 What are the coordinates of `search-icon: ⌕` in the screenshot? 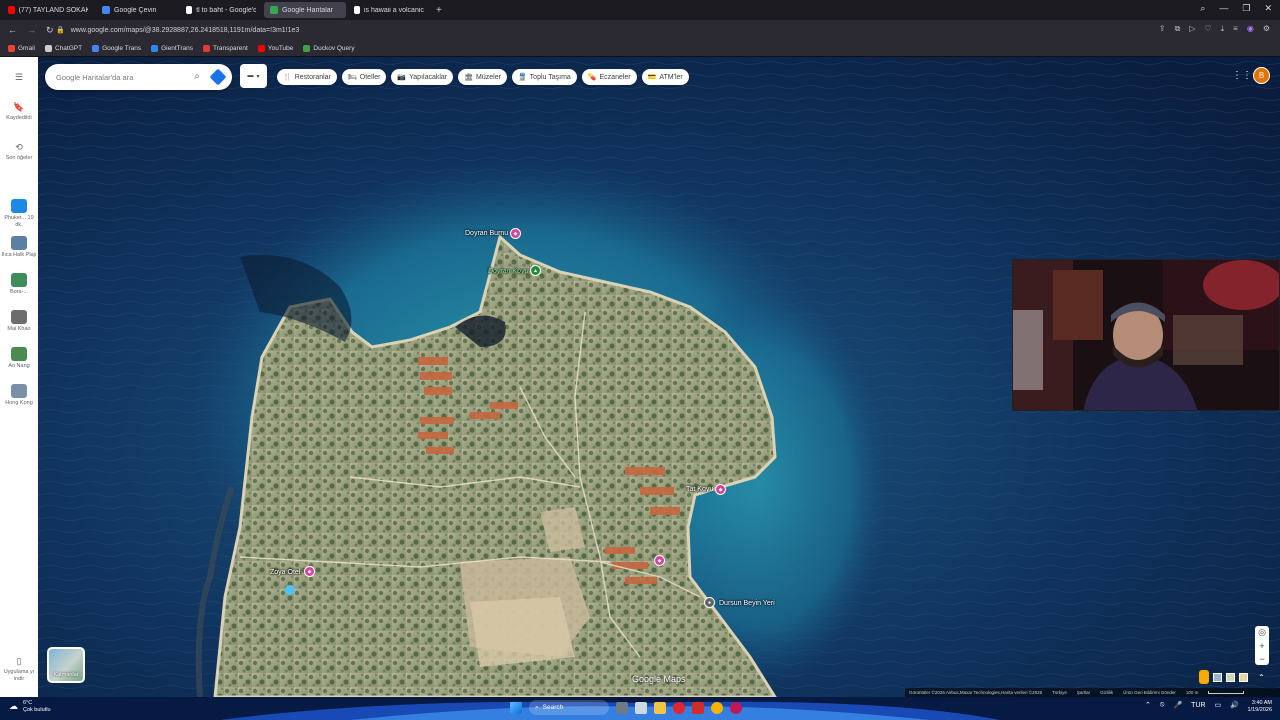 It's located at (197, 76).